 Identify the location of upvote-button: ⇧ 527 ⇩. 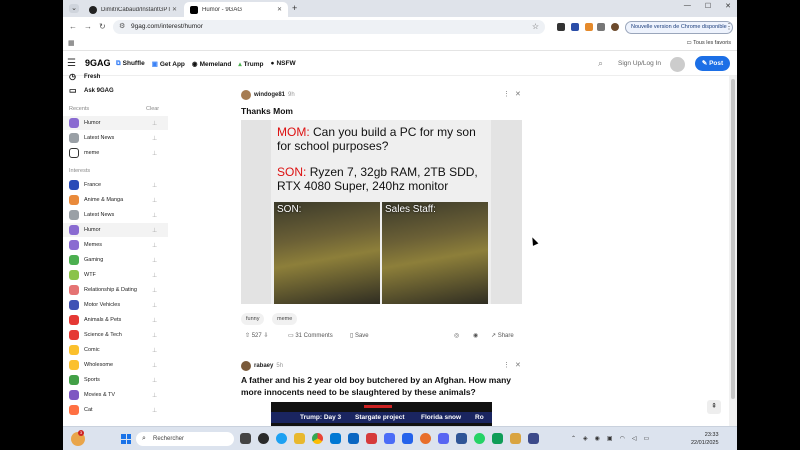
(256, 336).